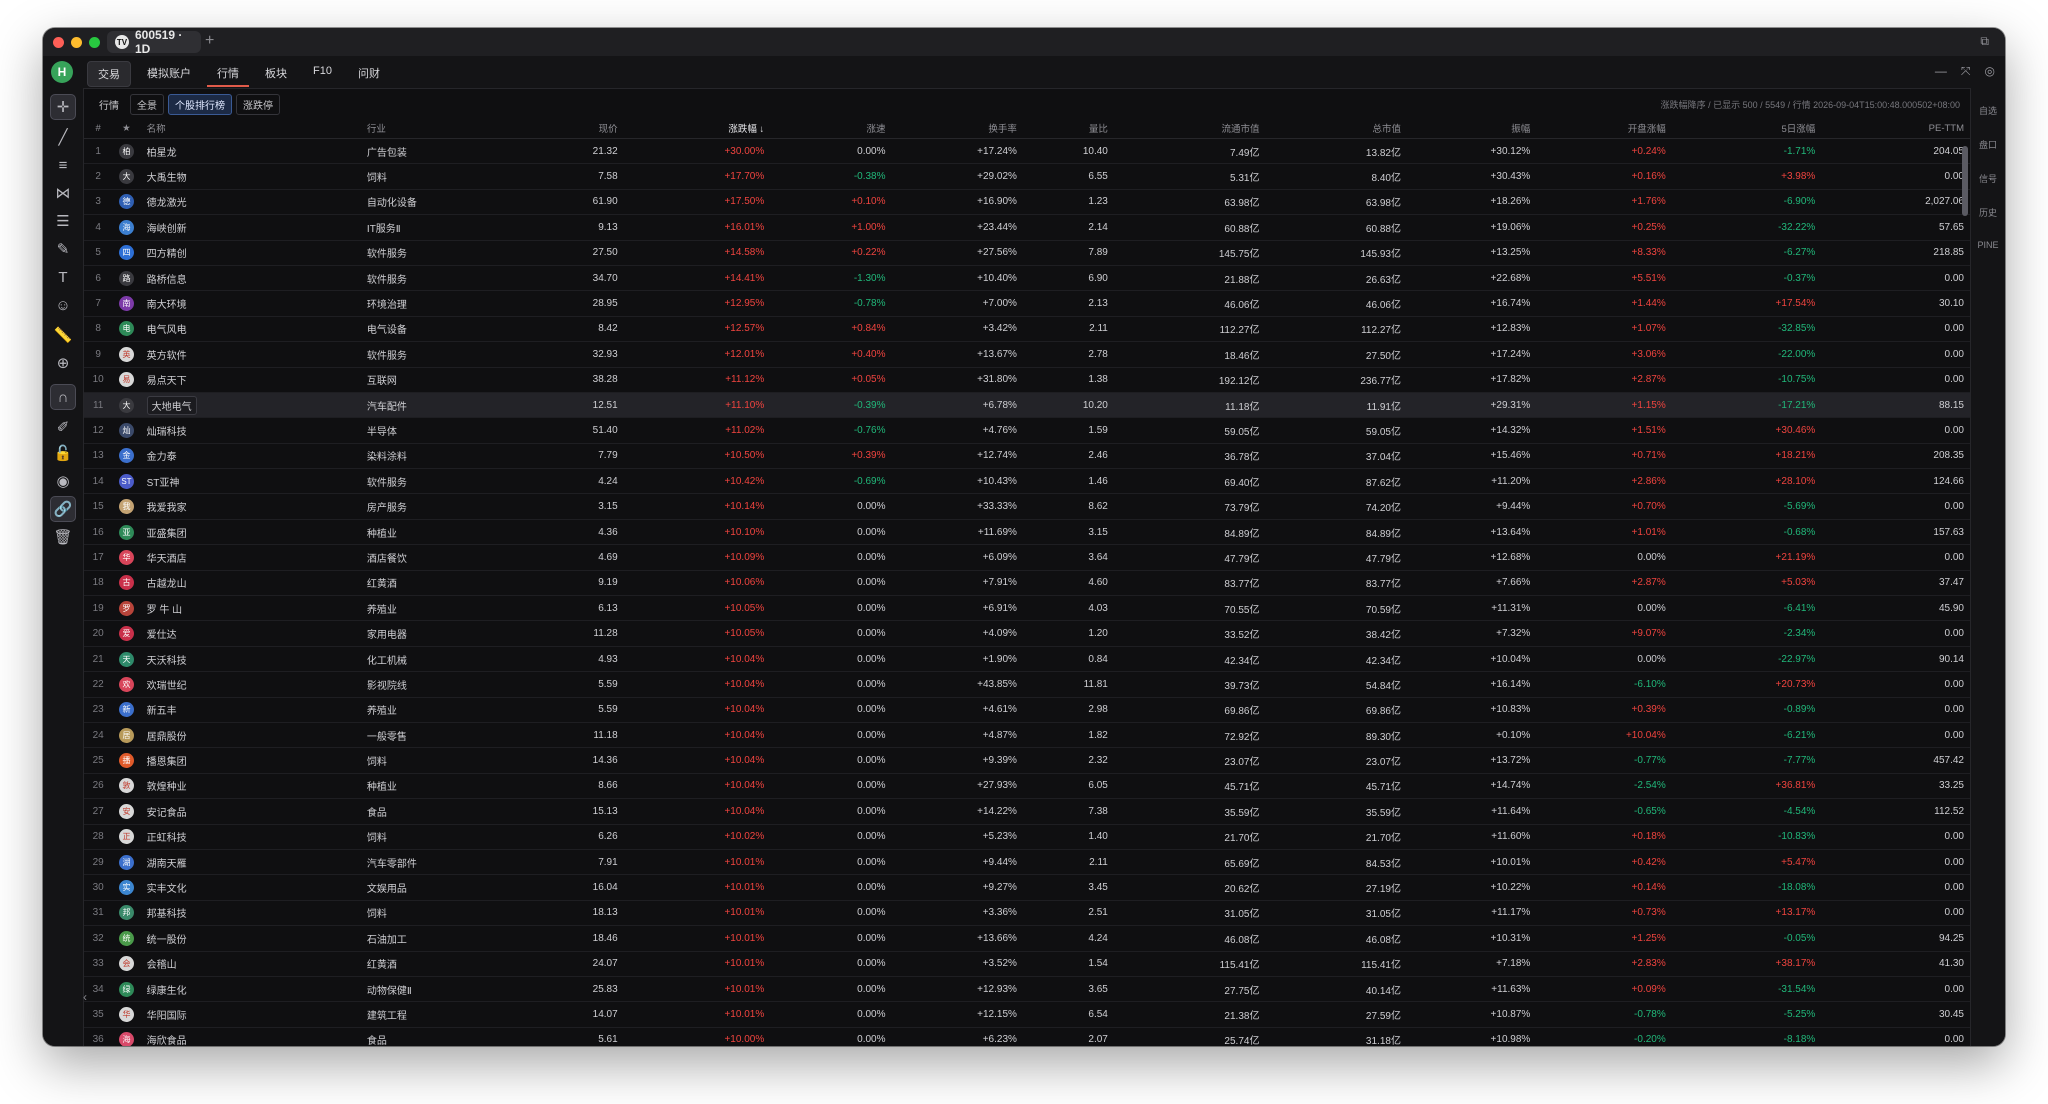 The width and height of the screenshot is (2048, 1104). Describe the element at coordinates (322, 74) in the screenshot. I see `menu-f10: F10` at that location.